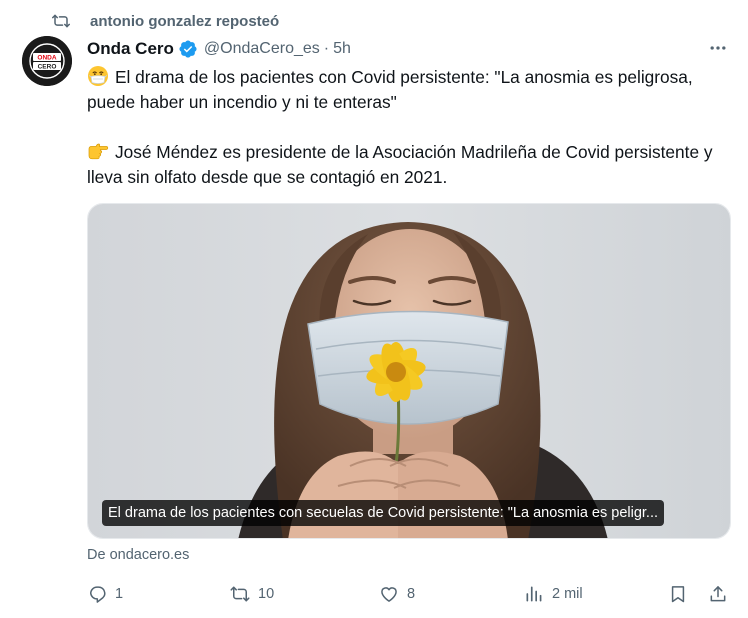 This screenshot has height=618, width=748. Describe the element at coordinates (534, 594) in the screenshot. I see `views-icon` at that location.